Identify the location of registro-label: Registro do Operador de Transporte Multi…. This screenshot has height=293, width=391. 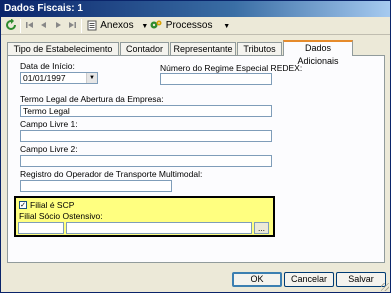
(111, 174).